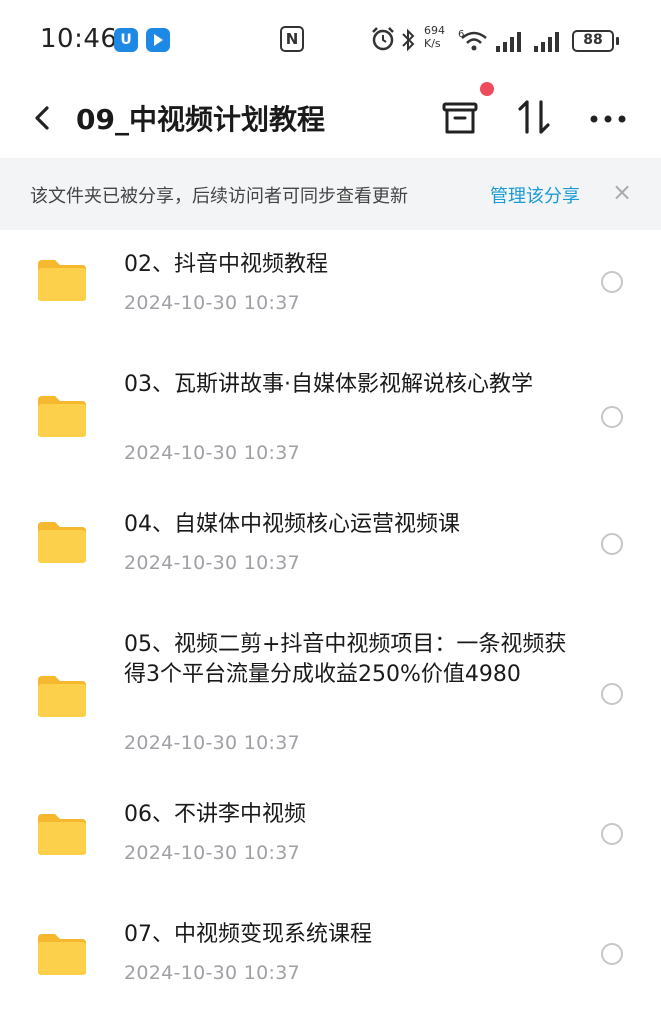  I want to click on share-banner-text: 该文件夹已被分享，后续访问者可同步查看更新, so click(219, 196).